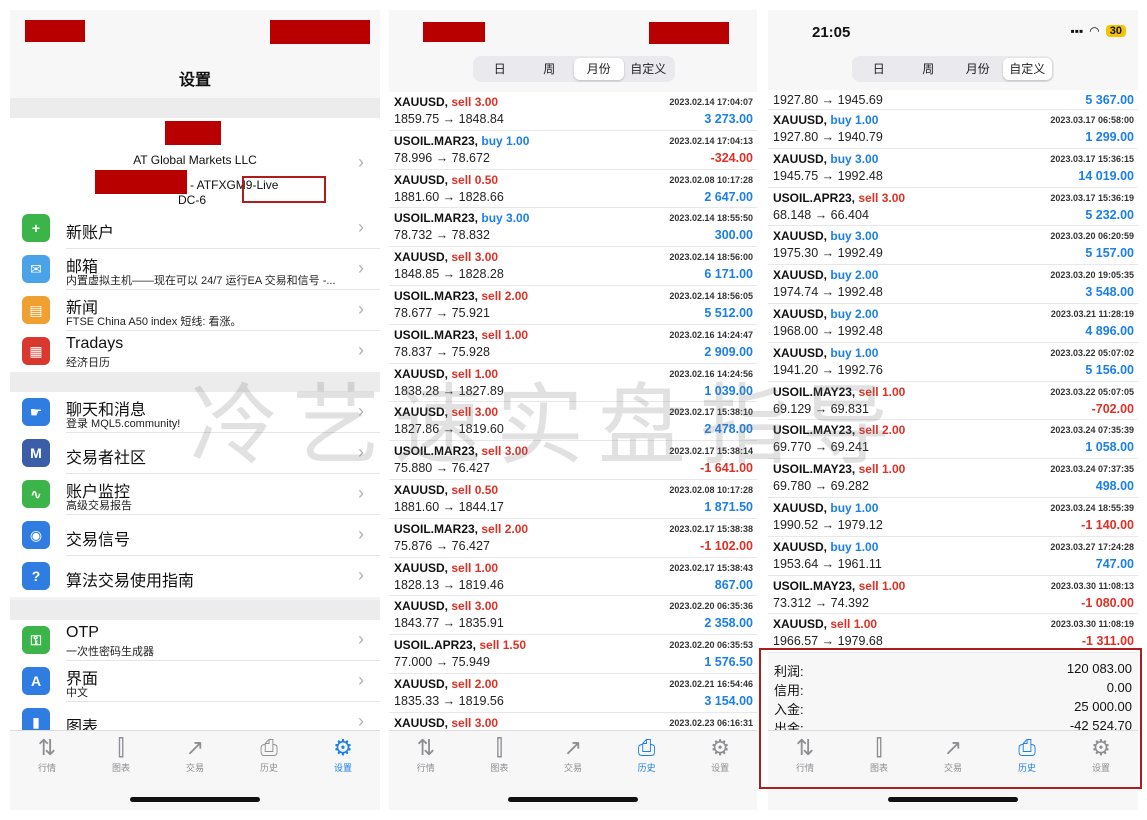 This screenshot has width=1147, height=820. I want to click on tab-bar: ⇅ 行情 ⫿ 图表 ↗ 交易 ⎙ 历史 ⚙ 设置, so click(195, 770).